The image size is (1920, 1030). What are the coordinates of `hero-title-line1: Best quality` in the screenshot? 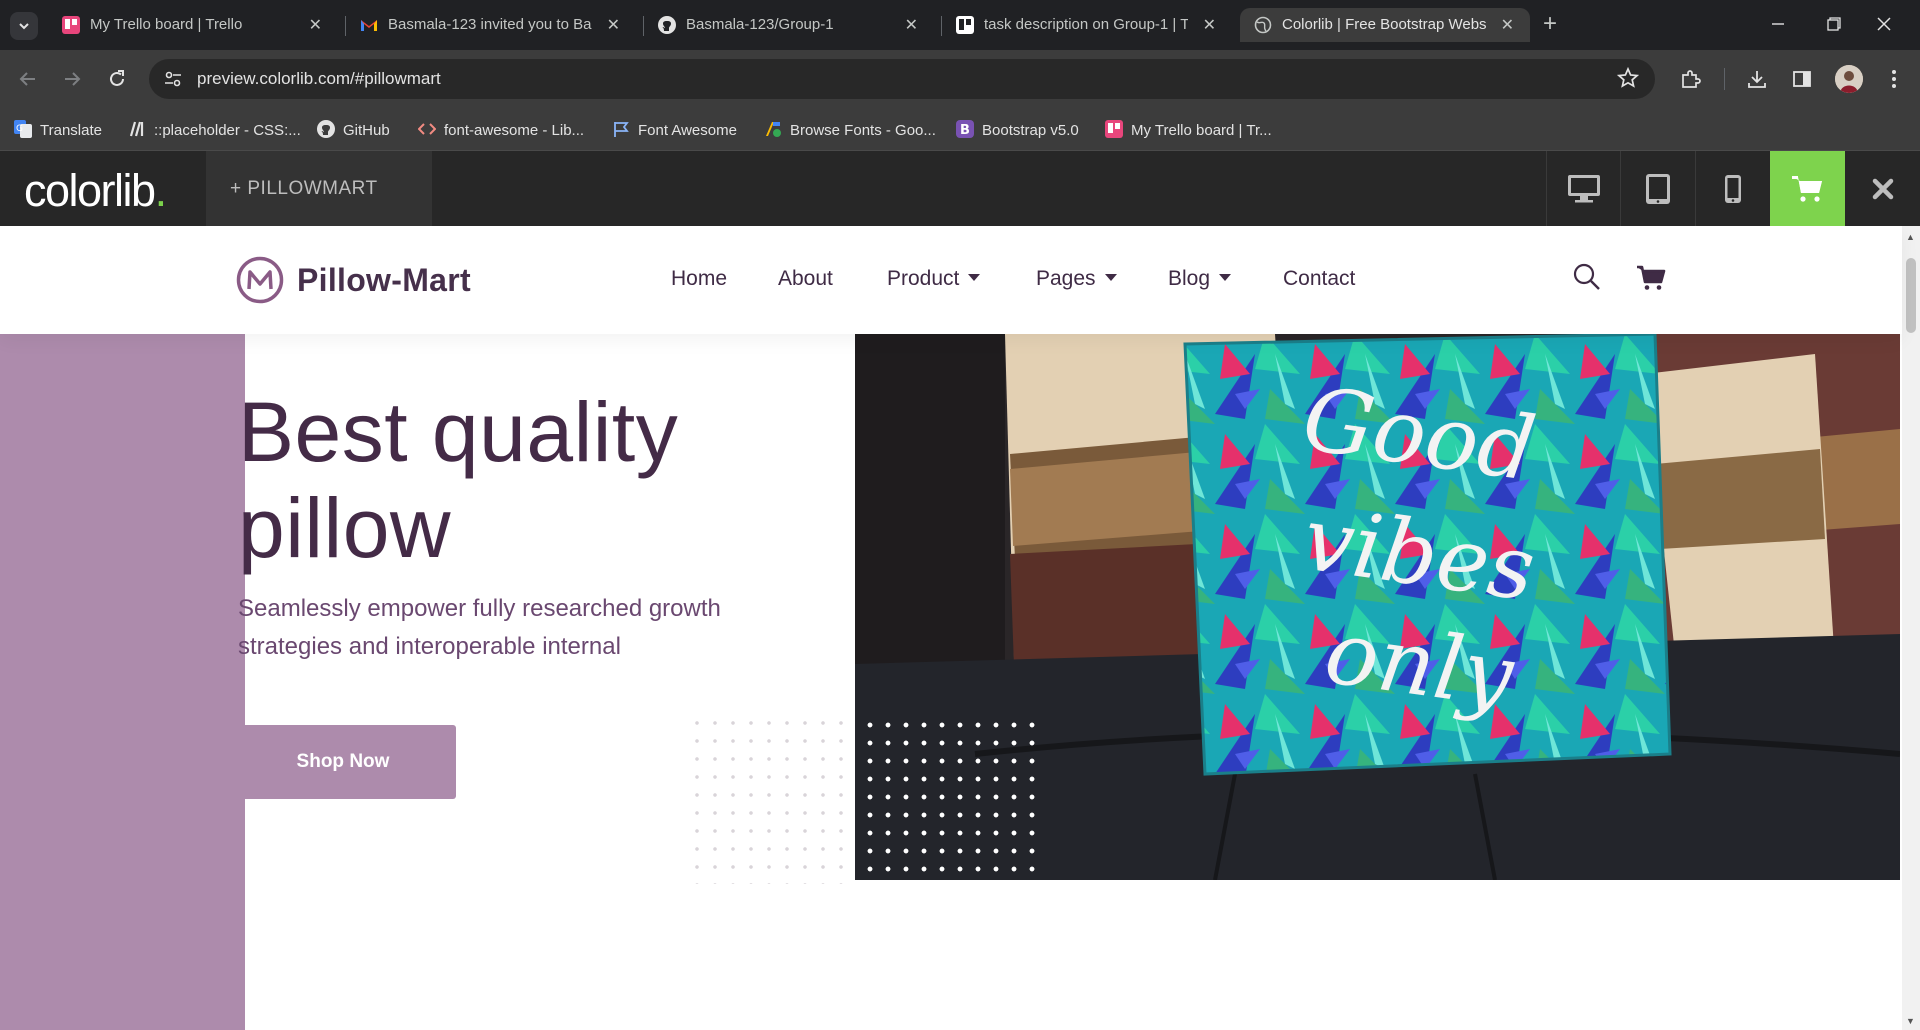 It's located at (458, 432).